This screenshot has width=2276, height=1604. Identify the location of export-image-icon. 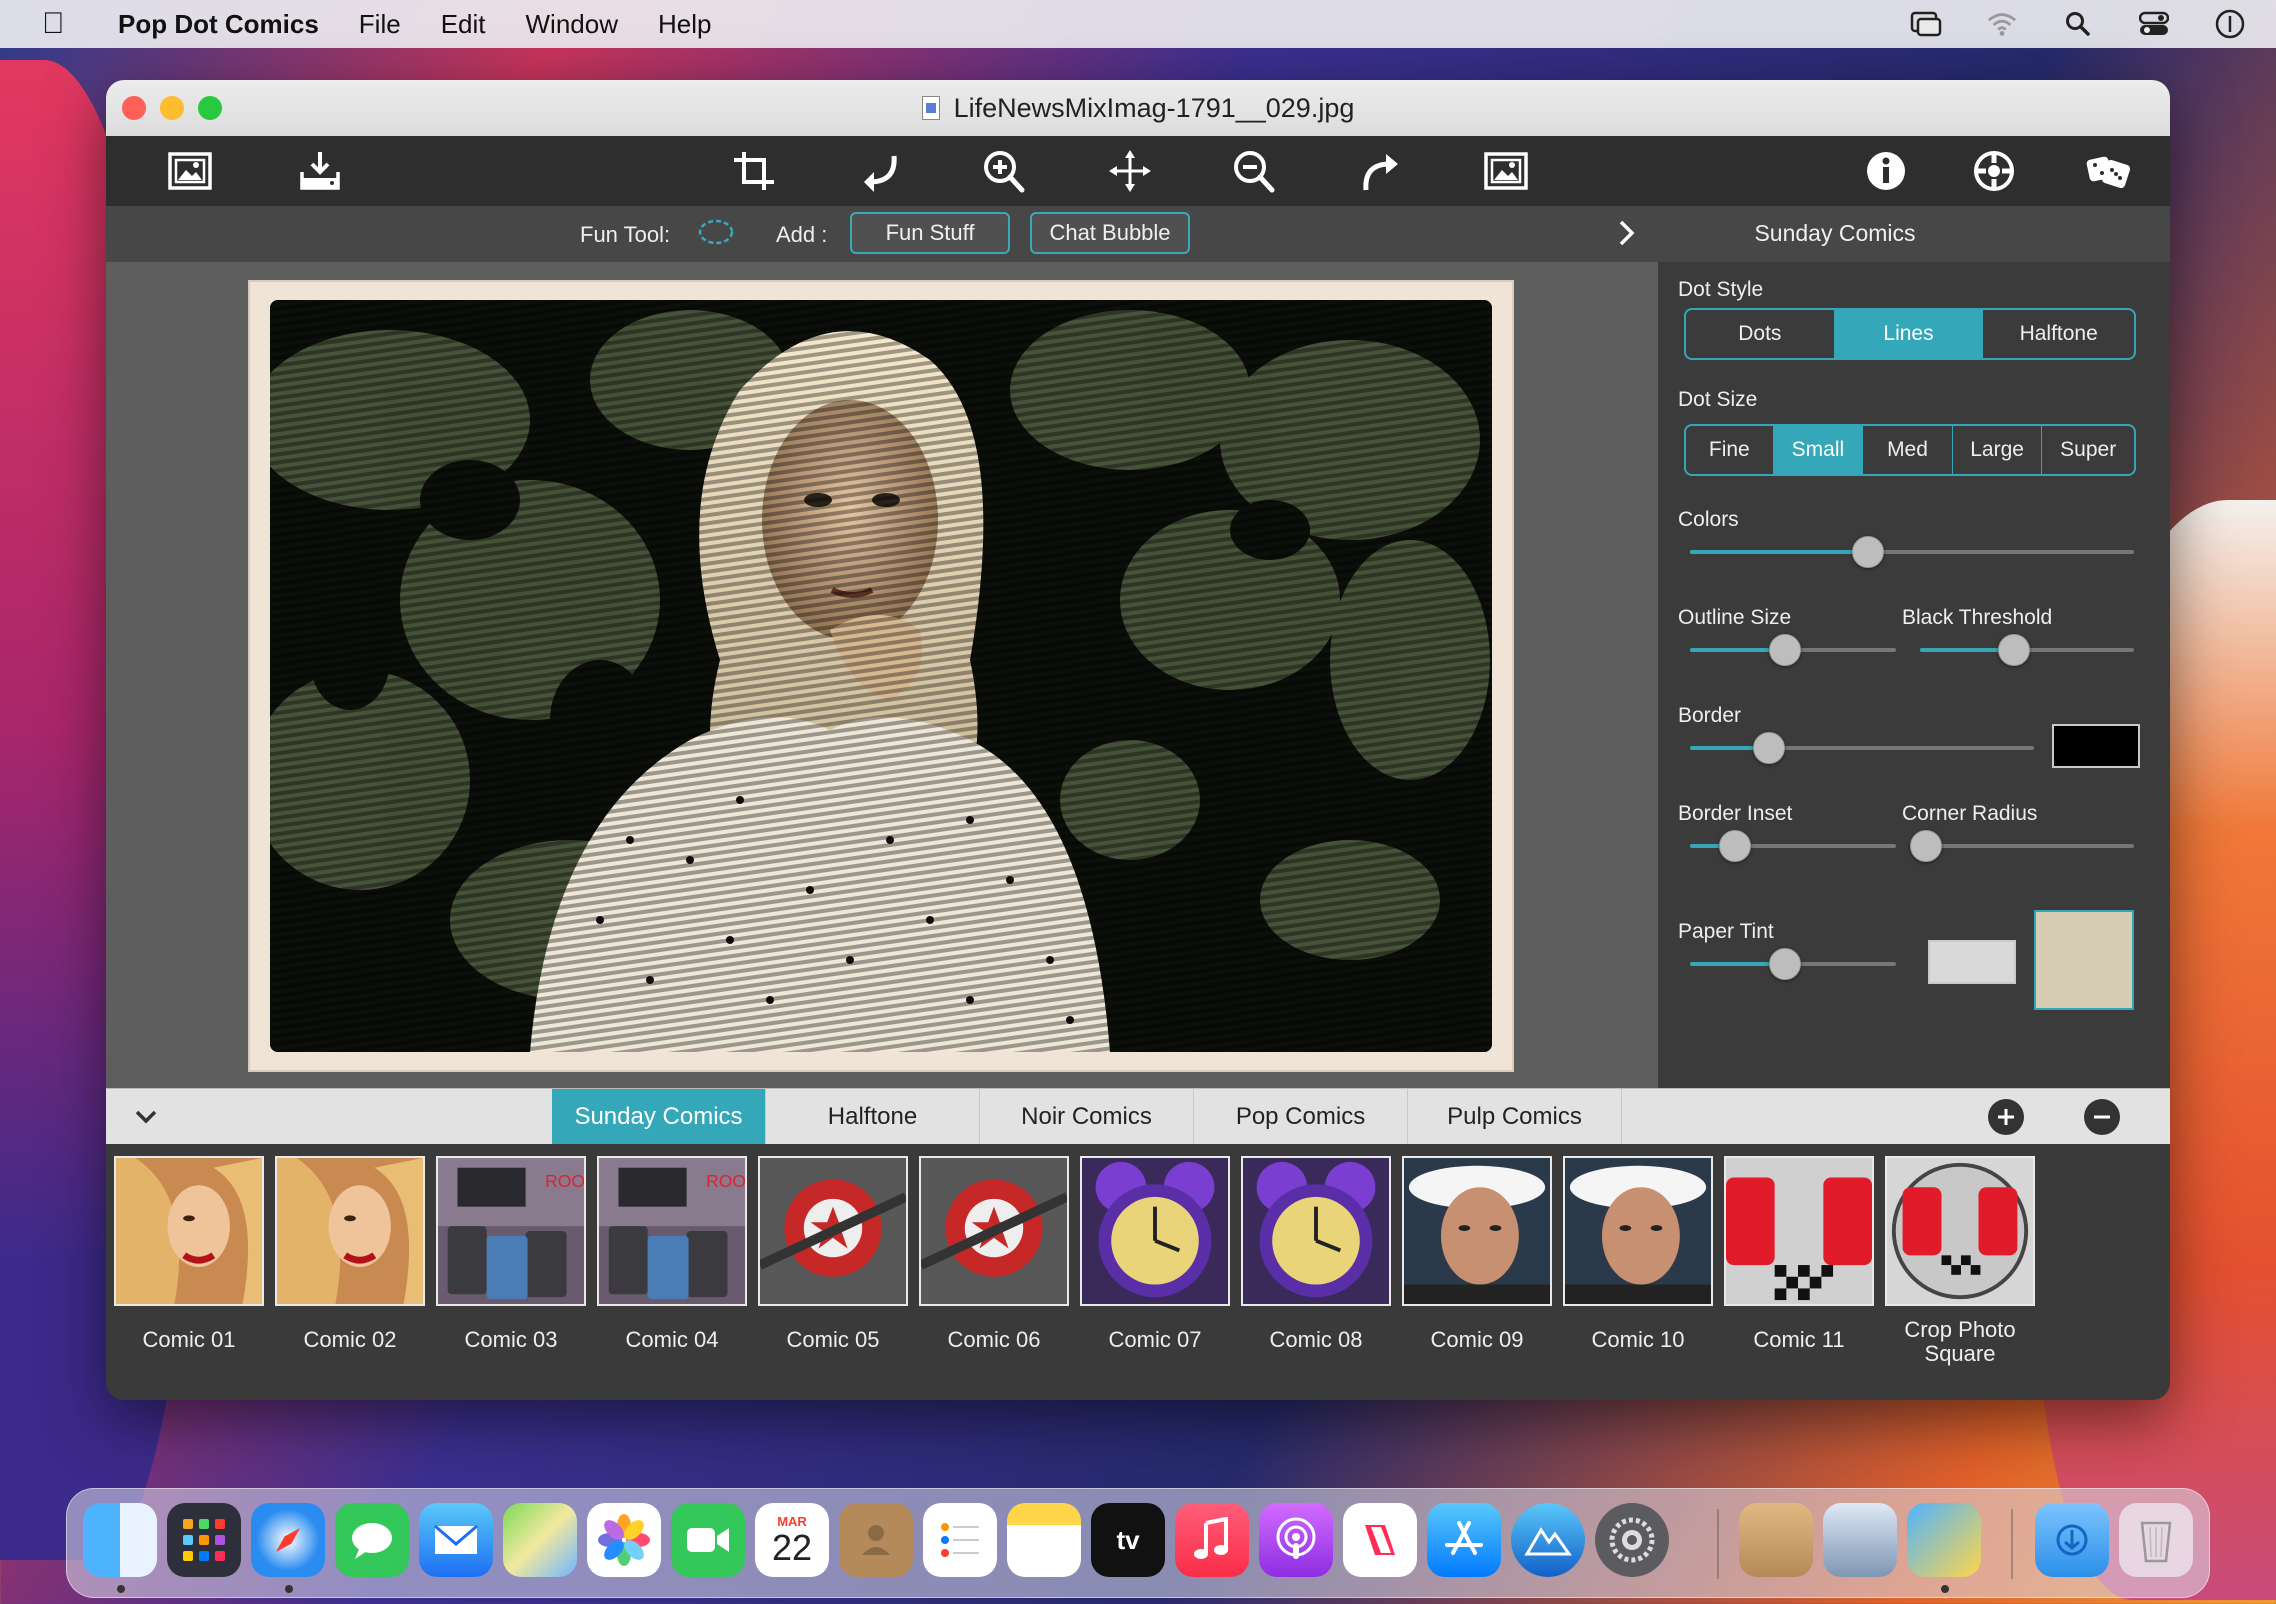
(1506, 171).